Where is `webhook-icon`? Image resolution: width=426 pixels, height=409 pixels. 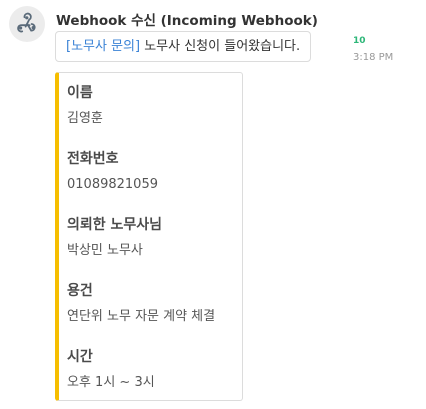 webhook-icon is located at coordinates (26, 22).